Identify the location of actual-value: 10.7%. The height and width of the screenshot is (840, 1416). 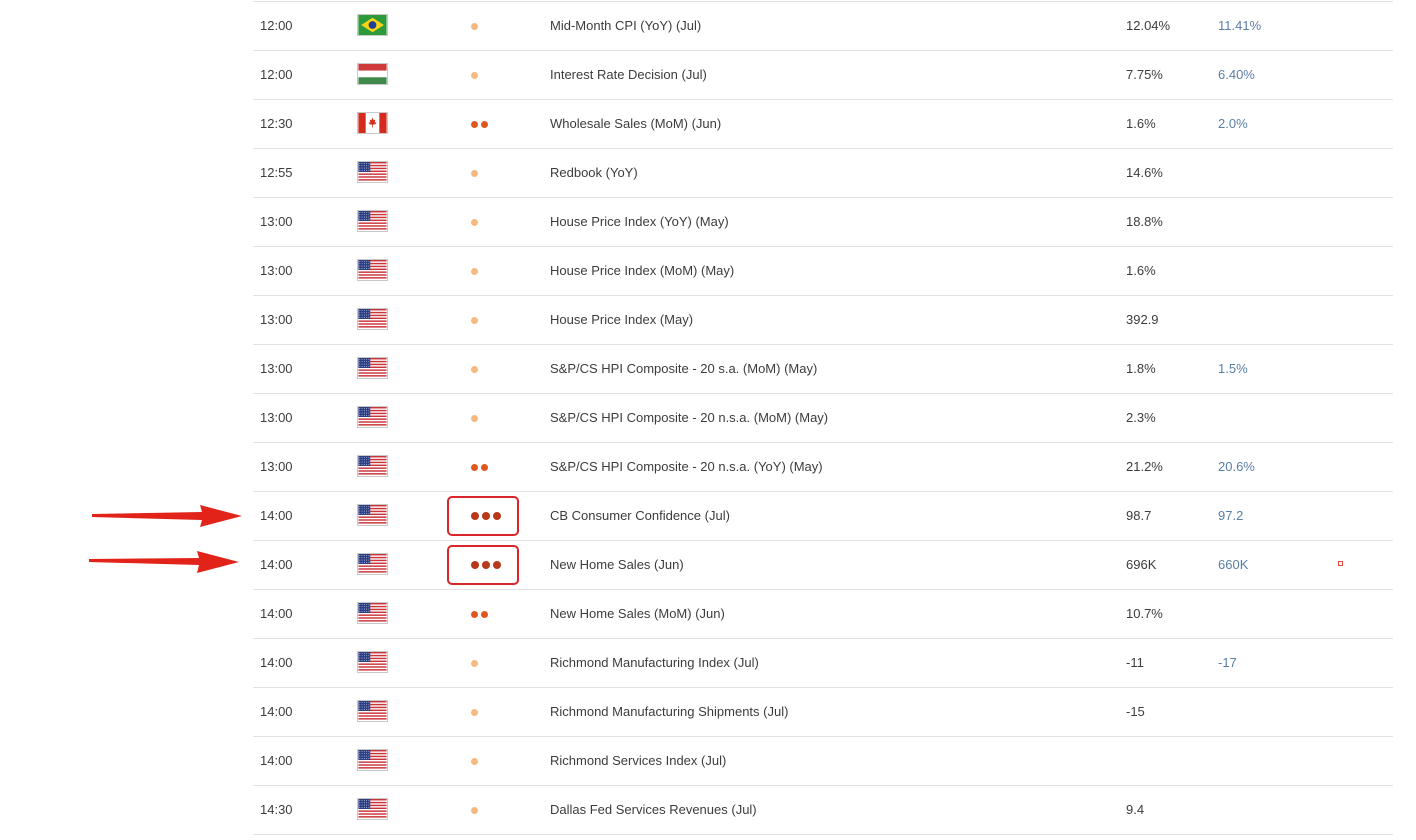
(1144, 613).